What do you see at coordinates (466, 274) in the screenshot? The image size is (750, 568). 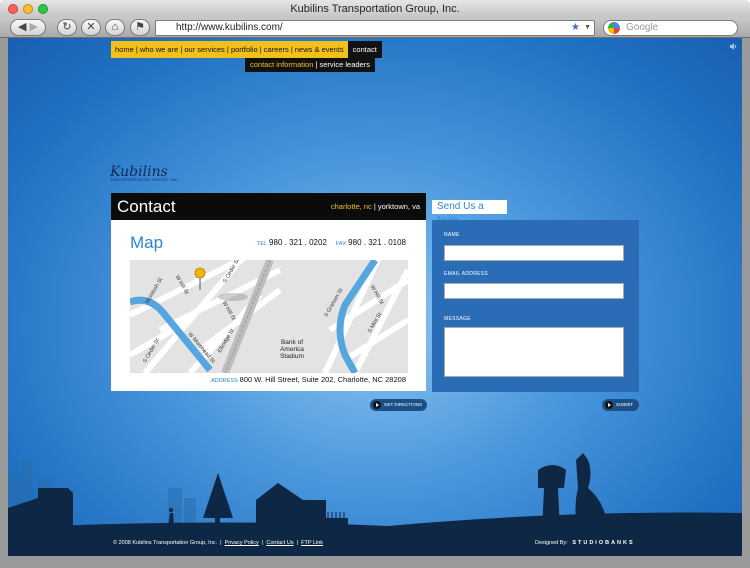 I see `email-label: EMAIL ADDRESS` at bounding box center [466, 274].